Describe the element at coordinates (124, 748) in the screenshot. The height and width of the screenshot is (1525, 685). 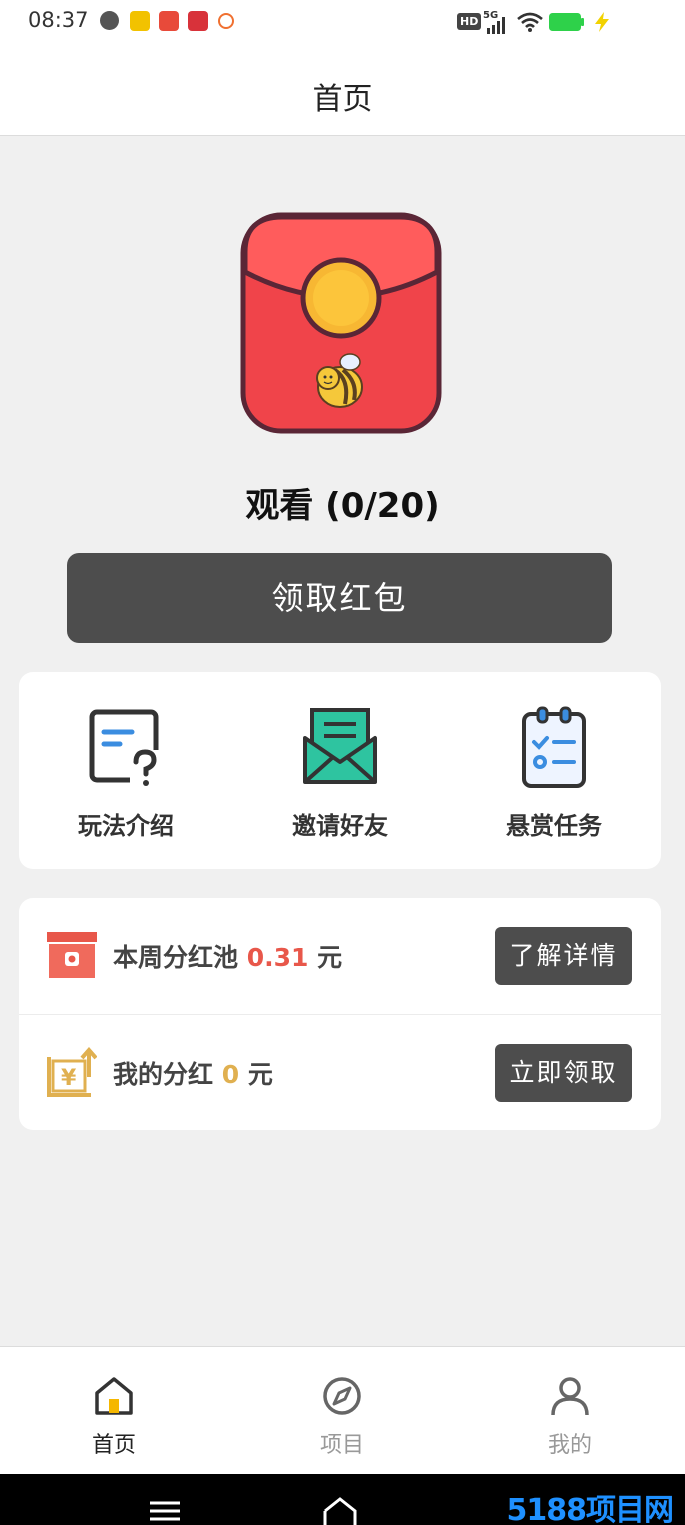
I see `help-doc-icon` at that location.